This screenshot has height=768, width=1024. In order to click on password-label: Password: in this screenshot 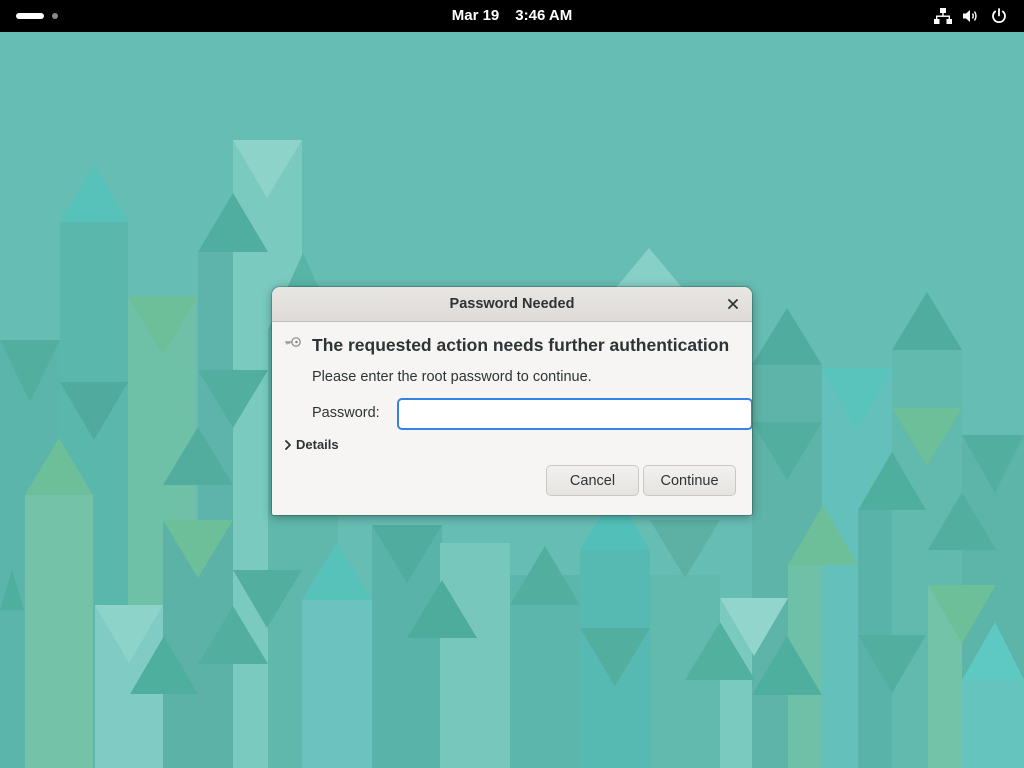, I will do `click(346, 413)`.